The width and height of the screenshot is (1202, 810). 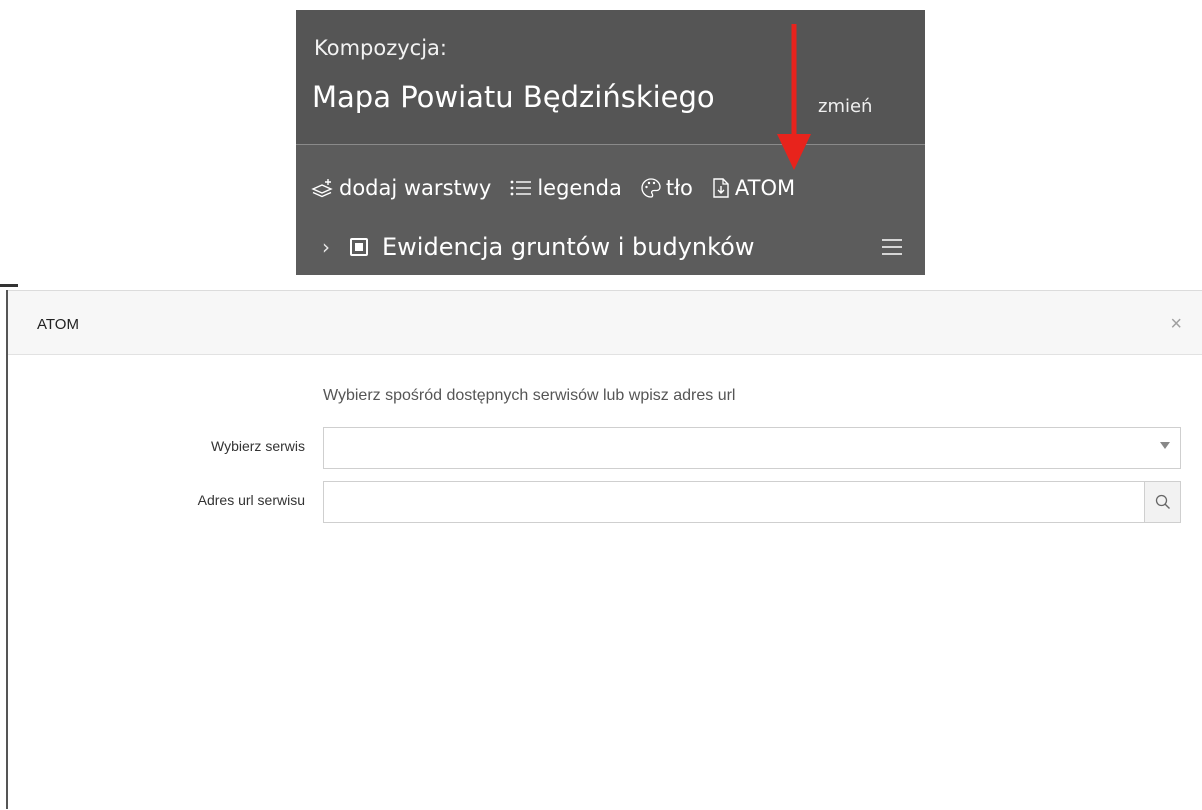 I want to click on atom-button: ATOM, so click(x=753, y=188).